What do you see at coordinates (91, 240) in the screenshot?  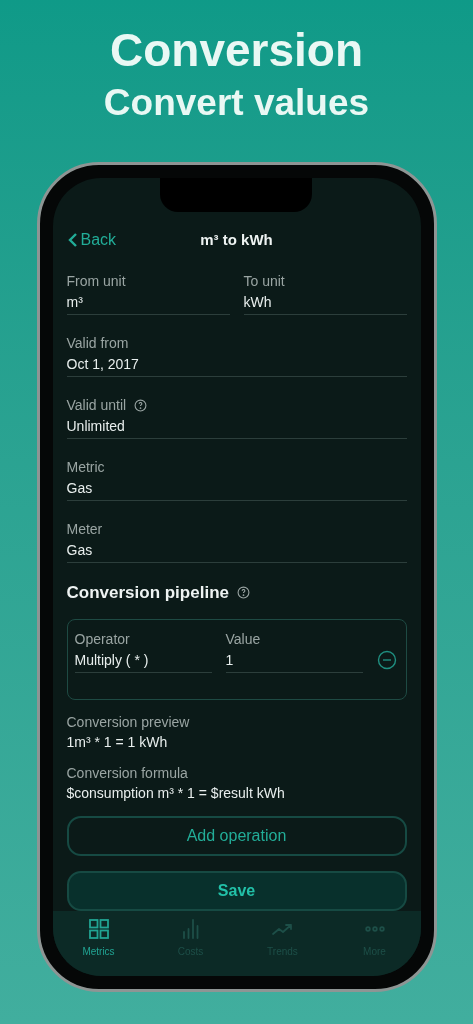 I see `back-button: Back` at bounding box center [91, 240].